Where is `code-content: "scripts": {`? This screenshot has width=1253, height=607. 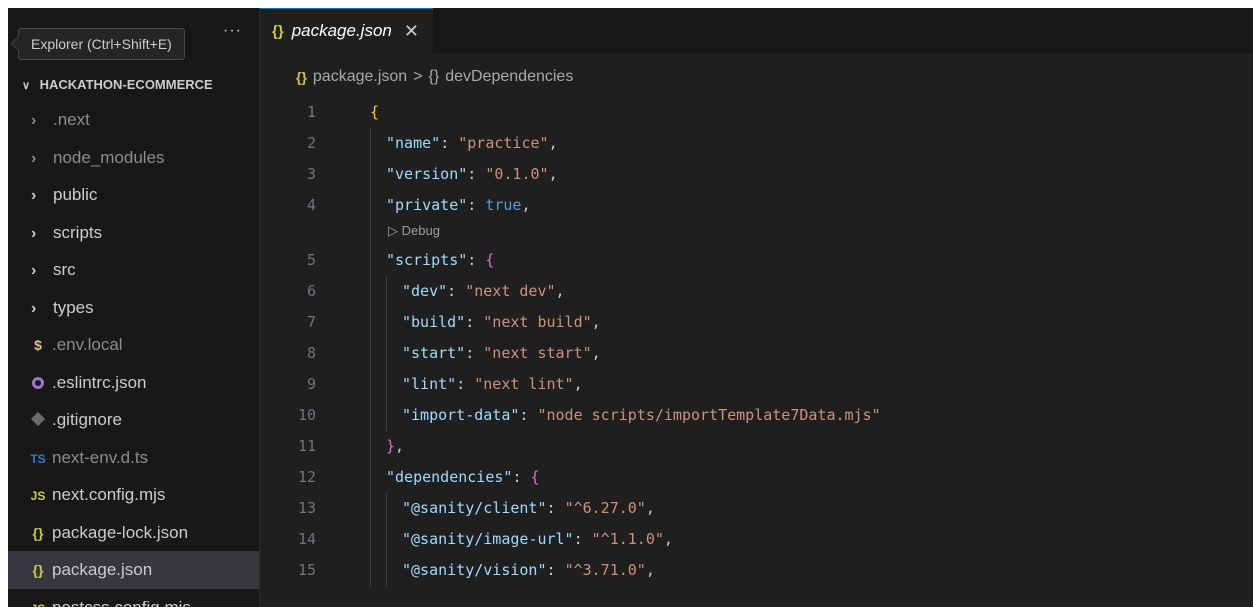
code-content: "scripts": { is located at coordinates (440, 260).